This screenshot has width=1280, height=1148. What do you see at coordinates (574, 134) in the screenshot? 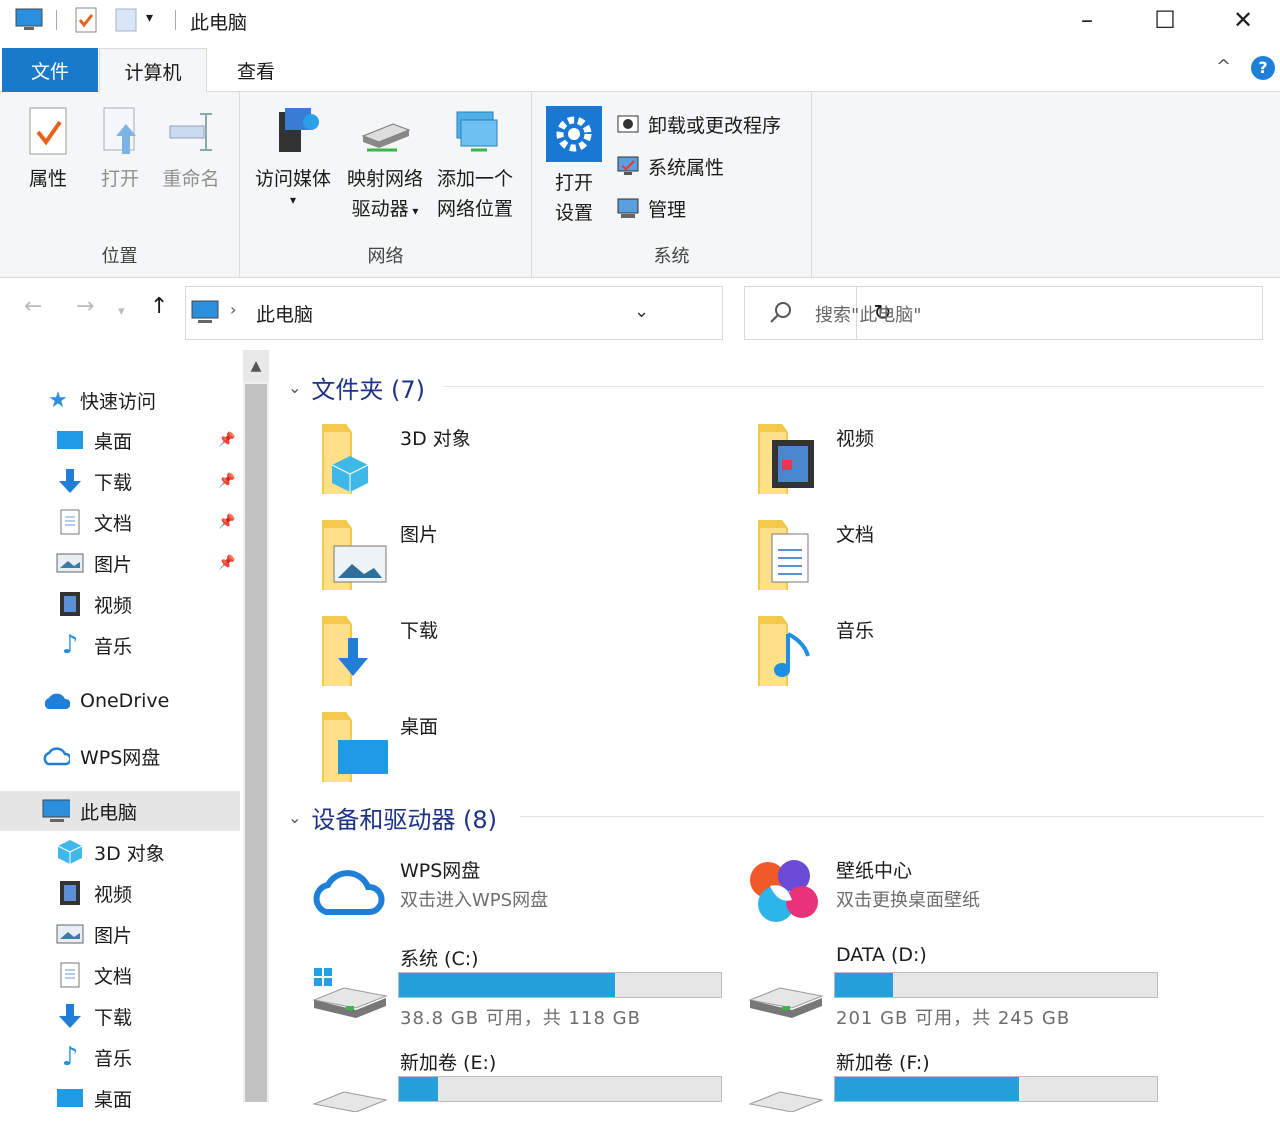
I see `settings-gear-icon` at bounding box center [574, 134].